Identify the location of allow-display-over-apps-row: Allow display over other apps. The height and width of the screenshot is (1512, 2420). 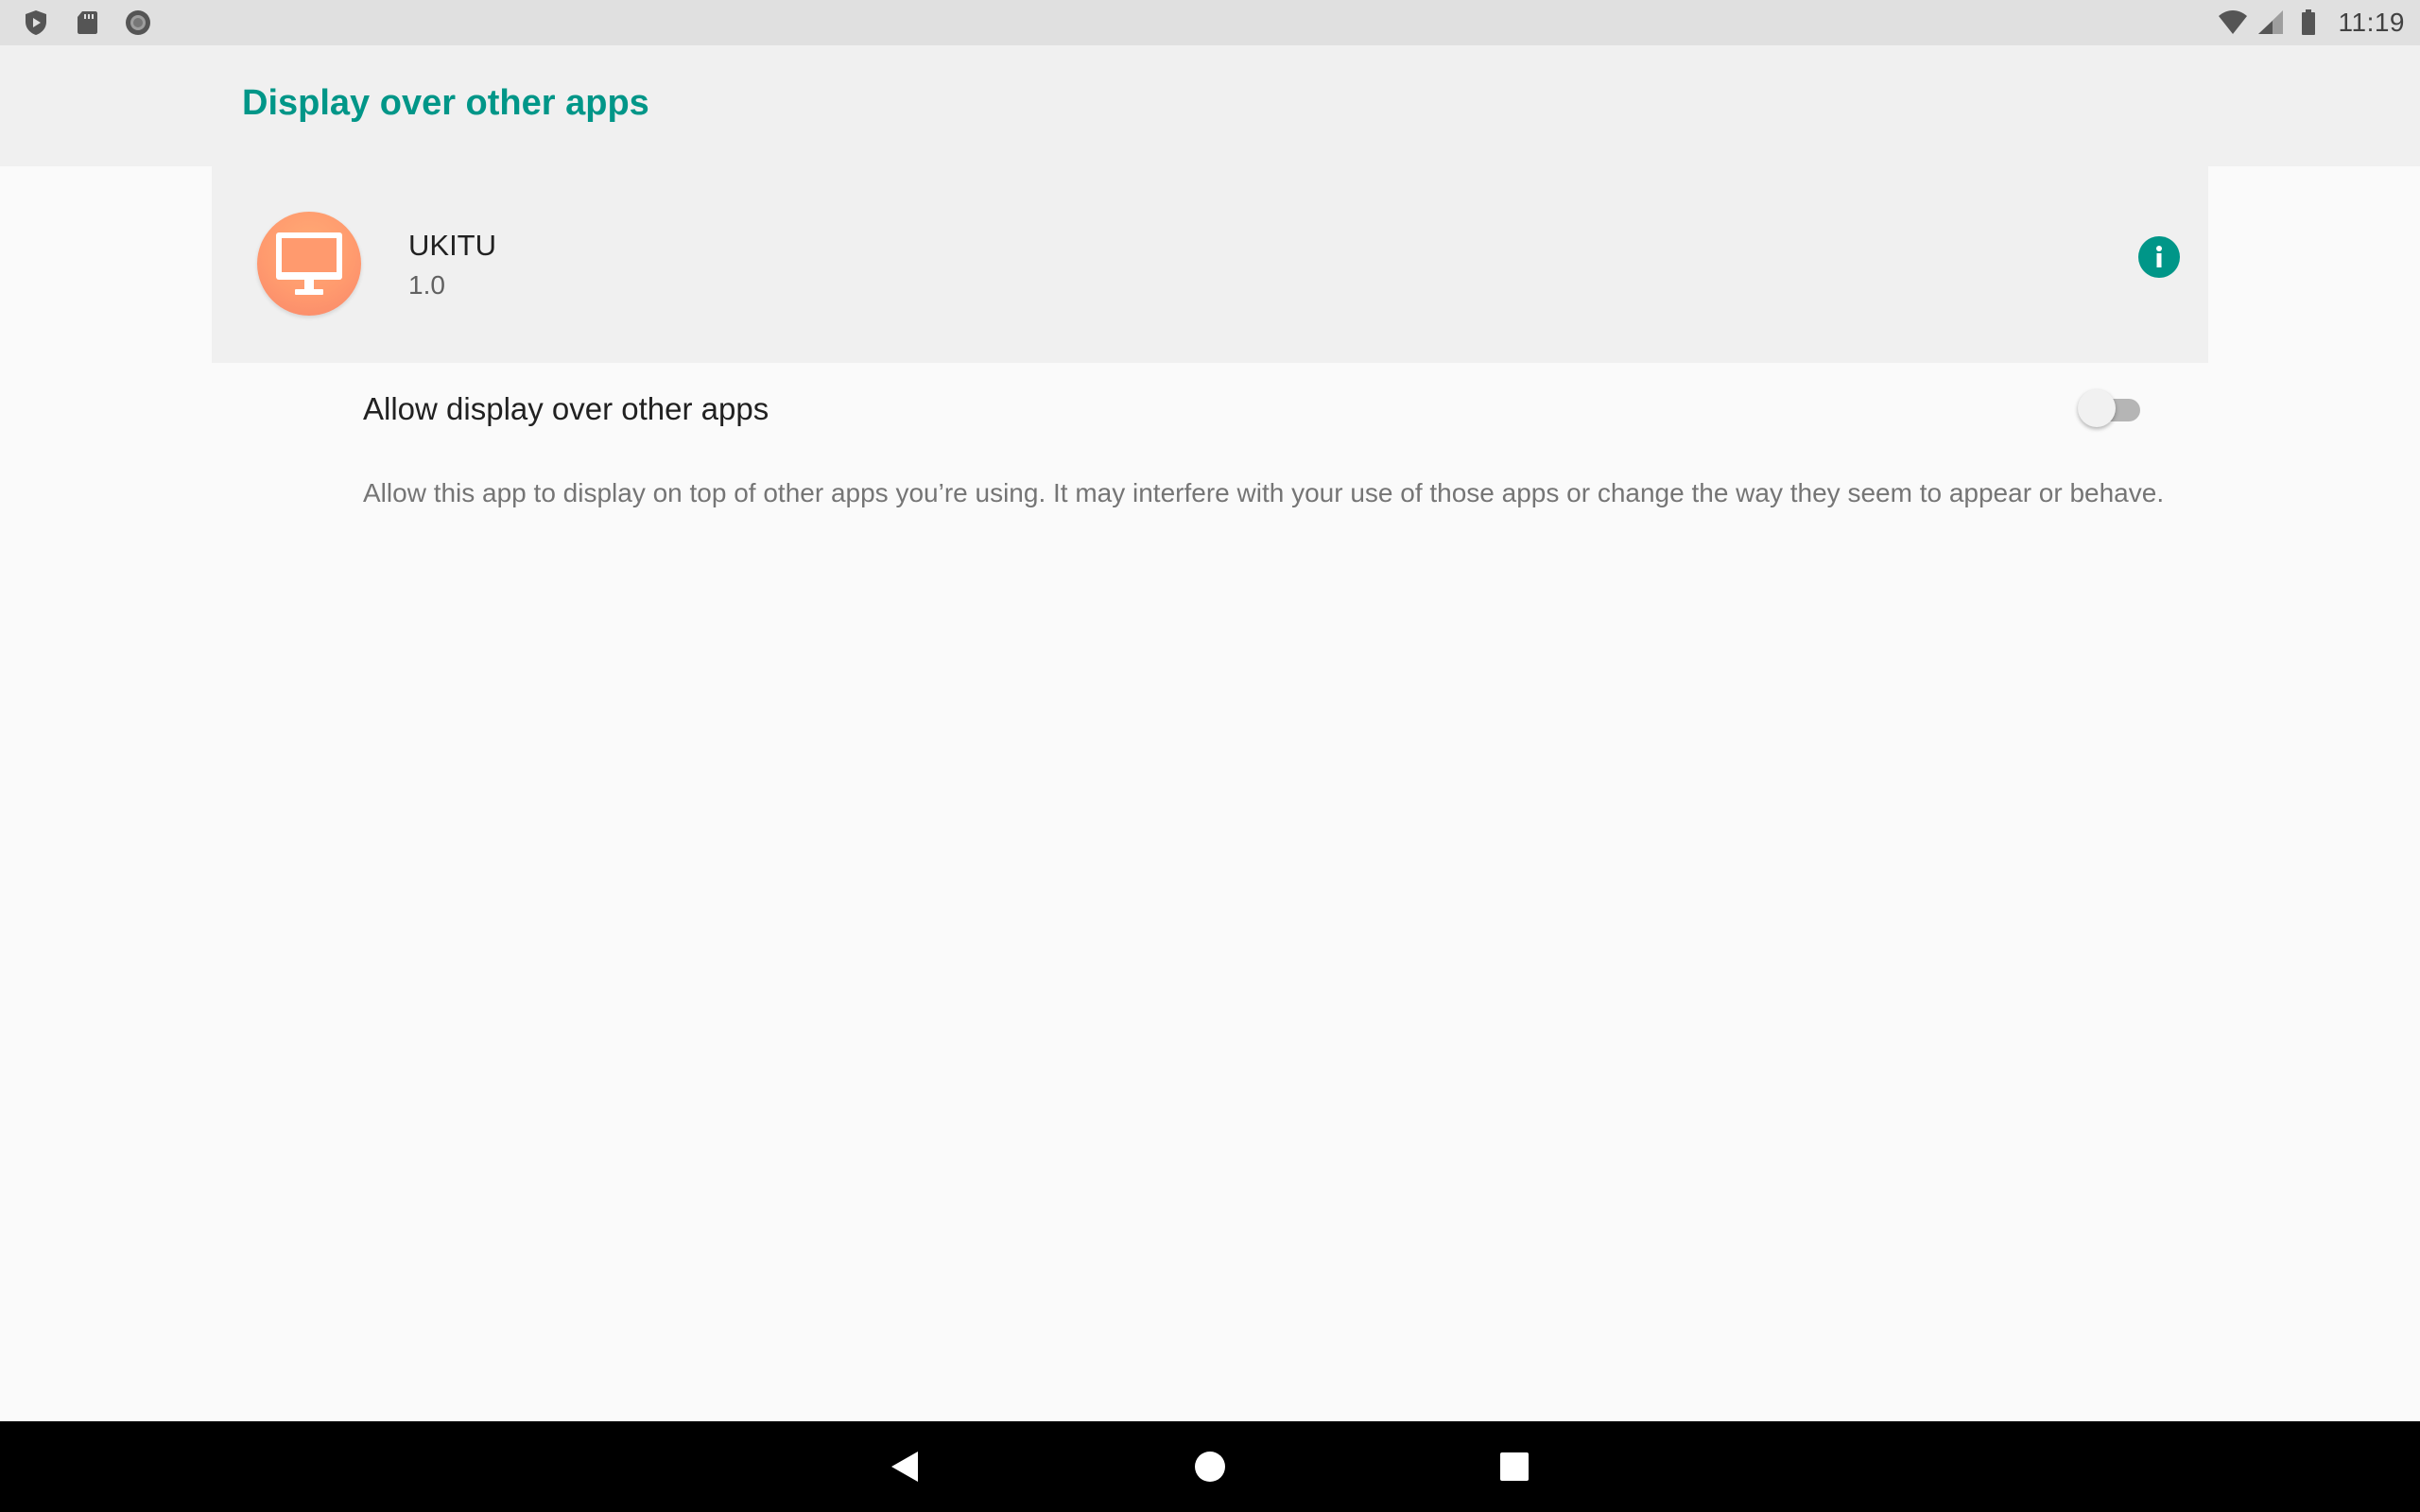
(1210, 408).